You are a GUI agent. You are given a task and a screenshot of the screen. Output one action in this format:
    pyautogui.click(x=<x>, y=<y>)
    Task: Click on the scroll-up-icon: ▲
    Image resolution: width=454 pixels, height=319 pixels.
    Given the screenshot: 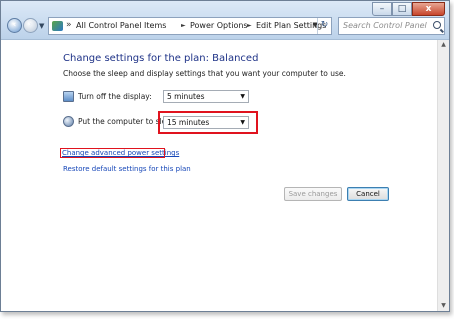 What is the action you would take?
    pyautogui.click(x=443, y=45)
    